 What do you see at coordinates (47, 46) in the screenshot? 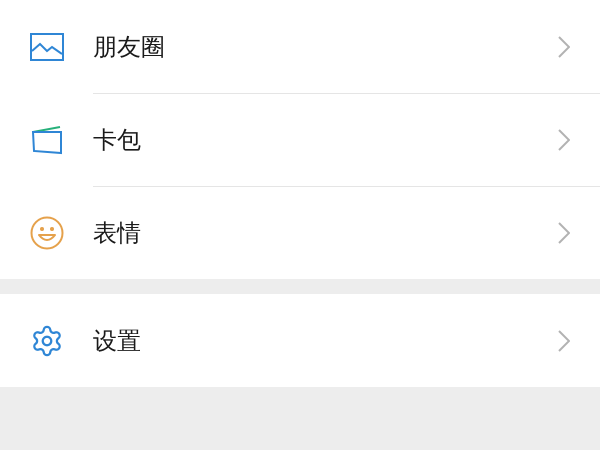
I see `picture-frame-icon` at bounding box center [47, 46].